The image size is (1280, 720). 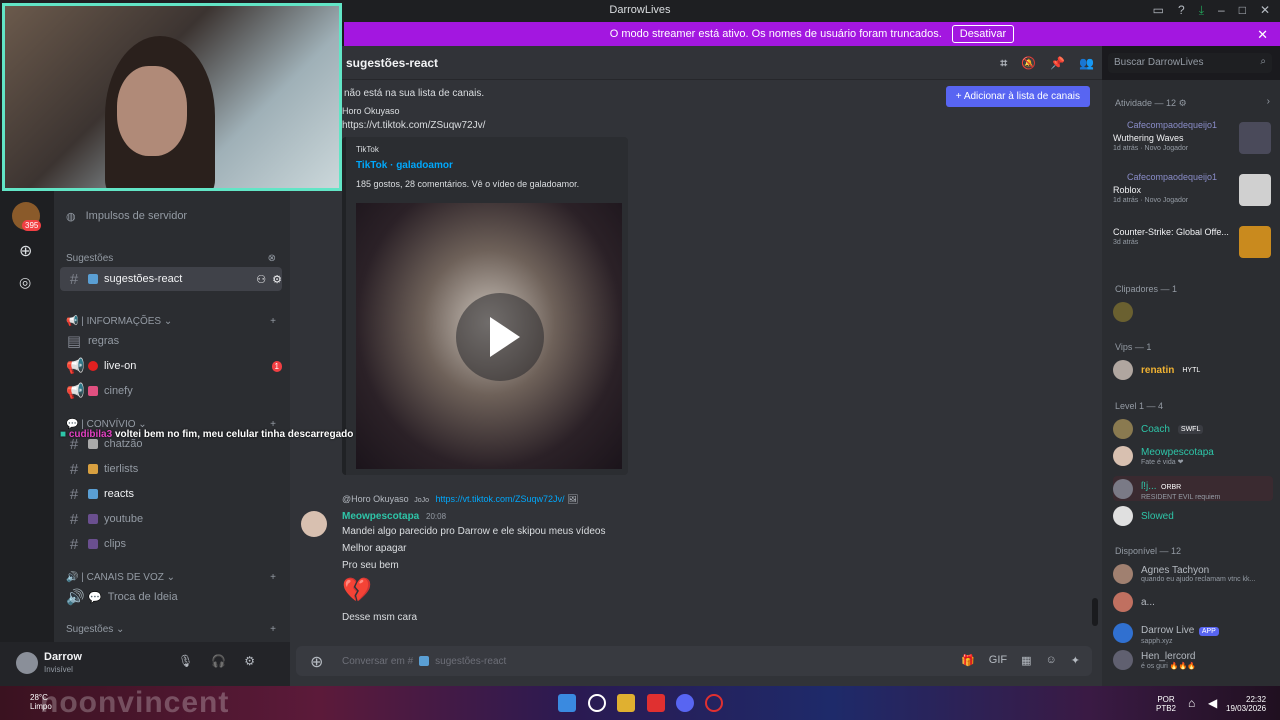 What do you see at coordinates (32, 225) in the screenshot?
I see `mention-badge: 395` at bounding box center [32, 225].